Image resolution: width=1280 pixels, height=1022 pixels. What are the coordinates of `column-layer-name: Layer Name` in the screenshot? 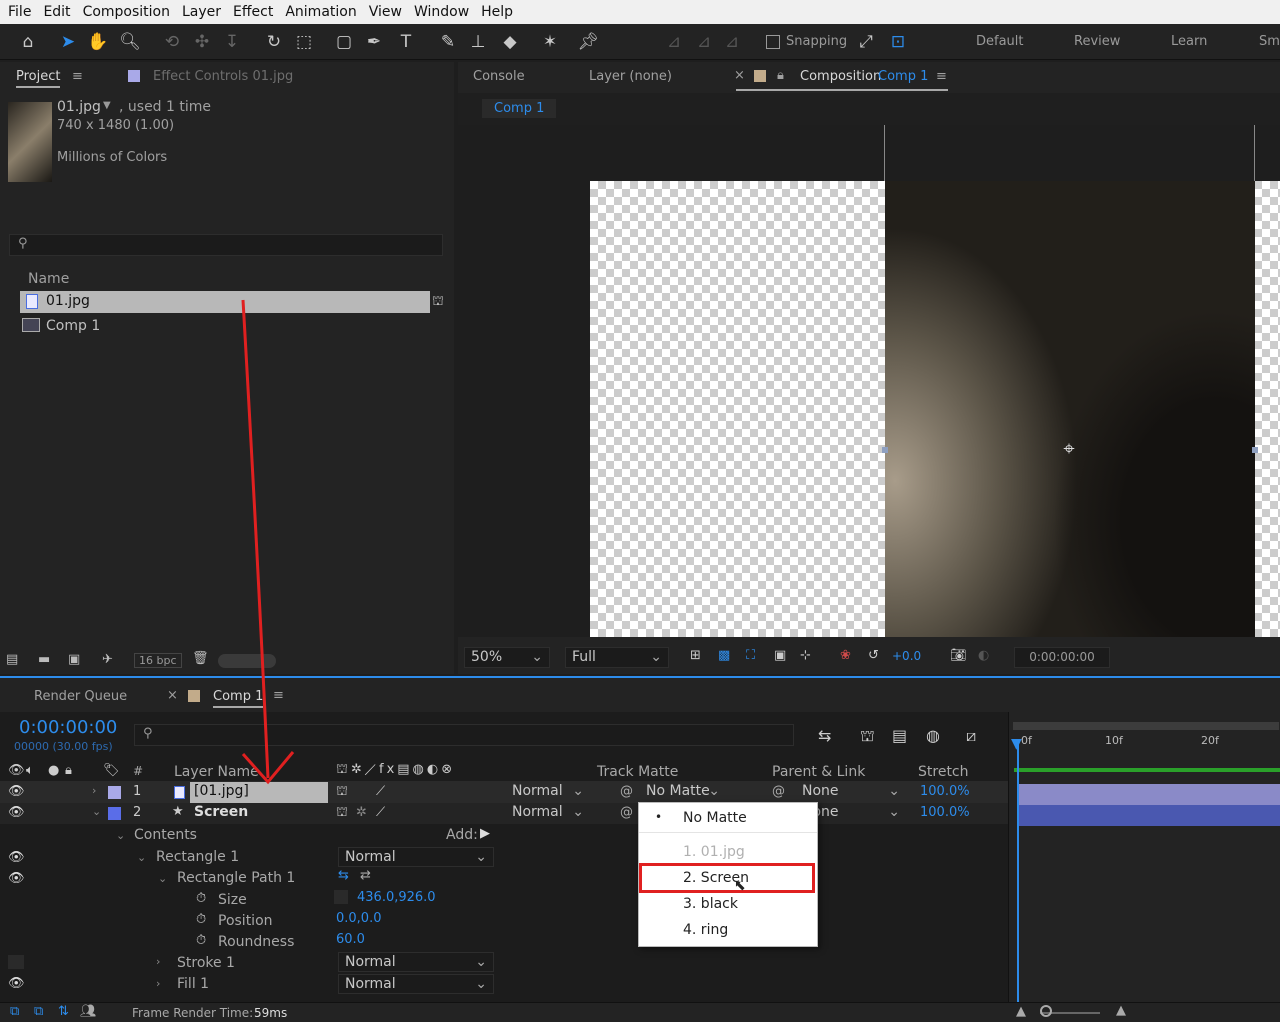 It's located at (216, 772).